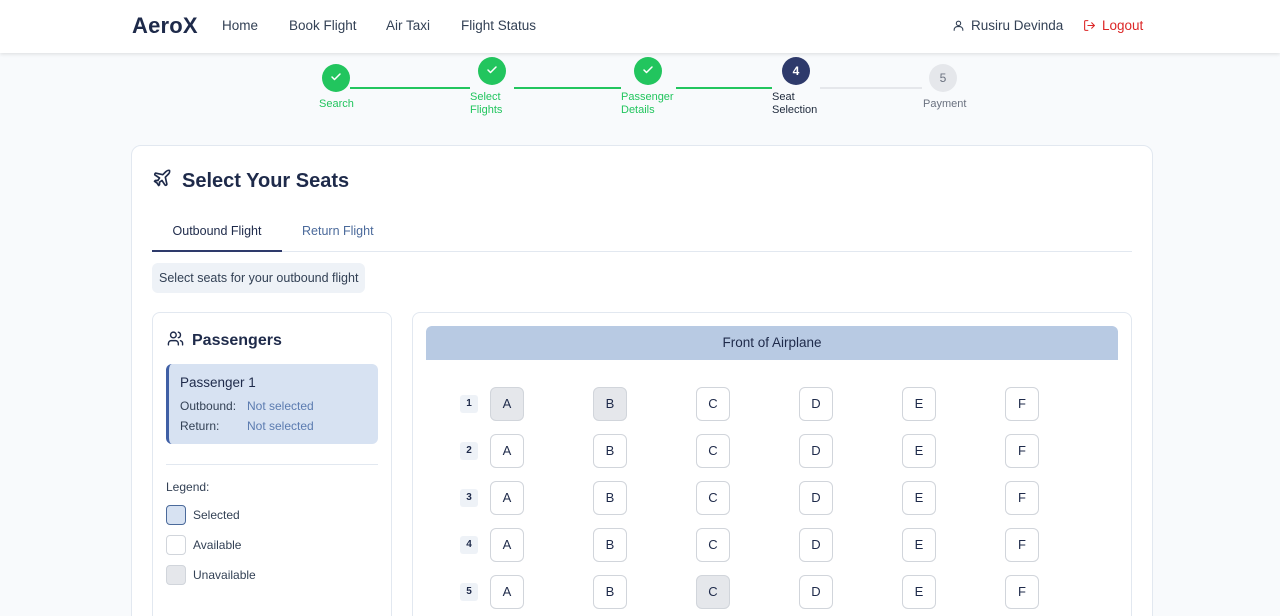 This screenshot has height=616, width=1280. What do you see at coordinates (469, 451) in the screenshot?
I see `row-number: 2` at bounding box center [469, 451].